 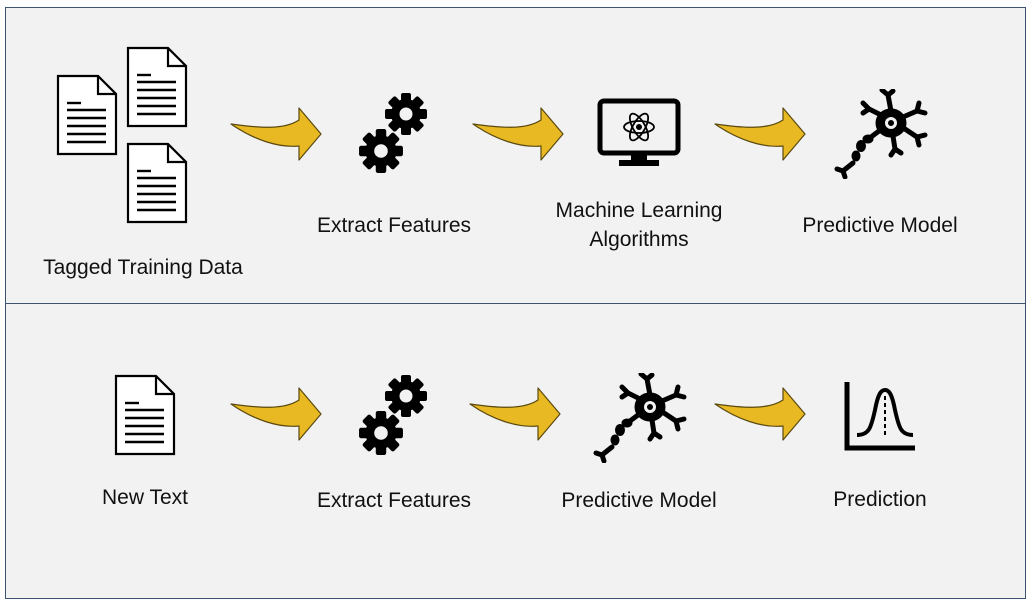 What do you see at coordinates (639, 132) in the screenshot?
I see `monitor-atom-icon` at bounding box center [639, 132].